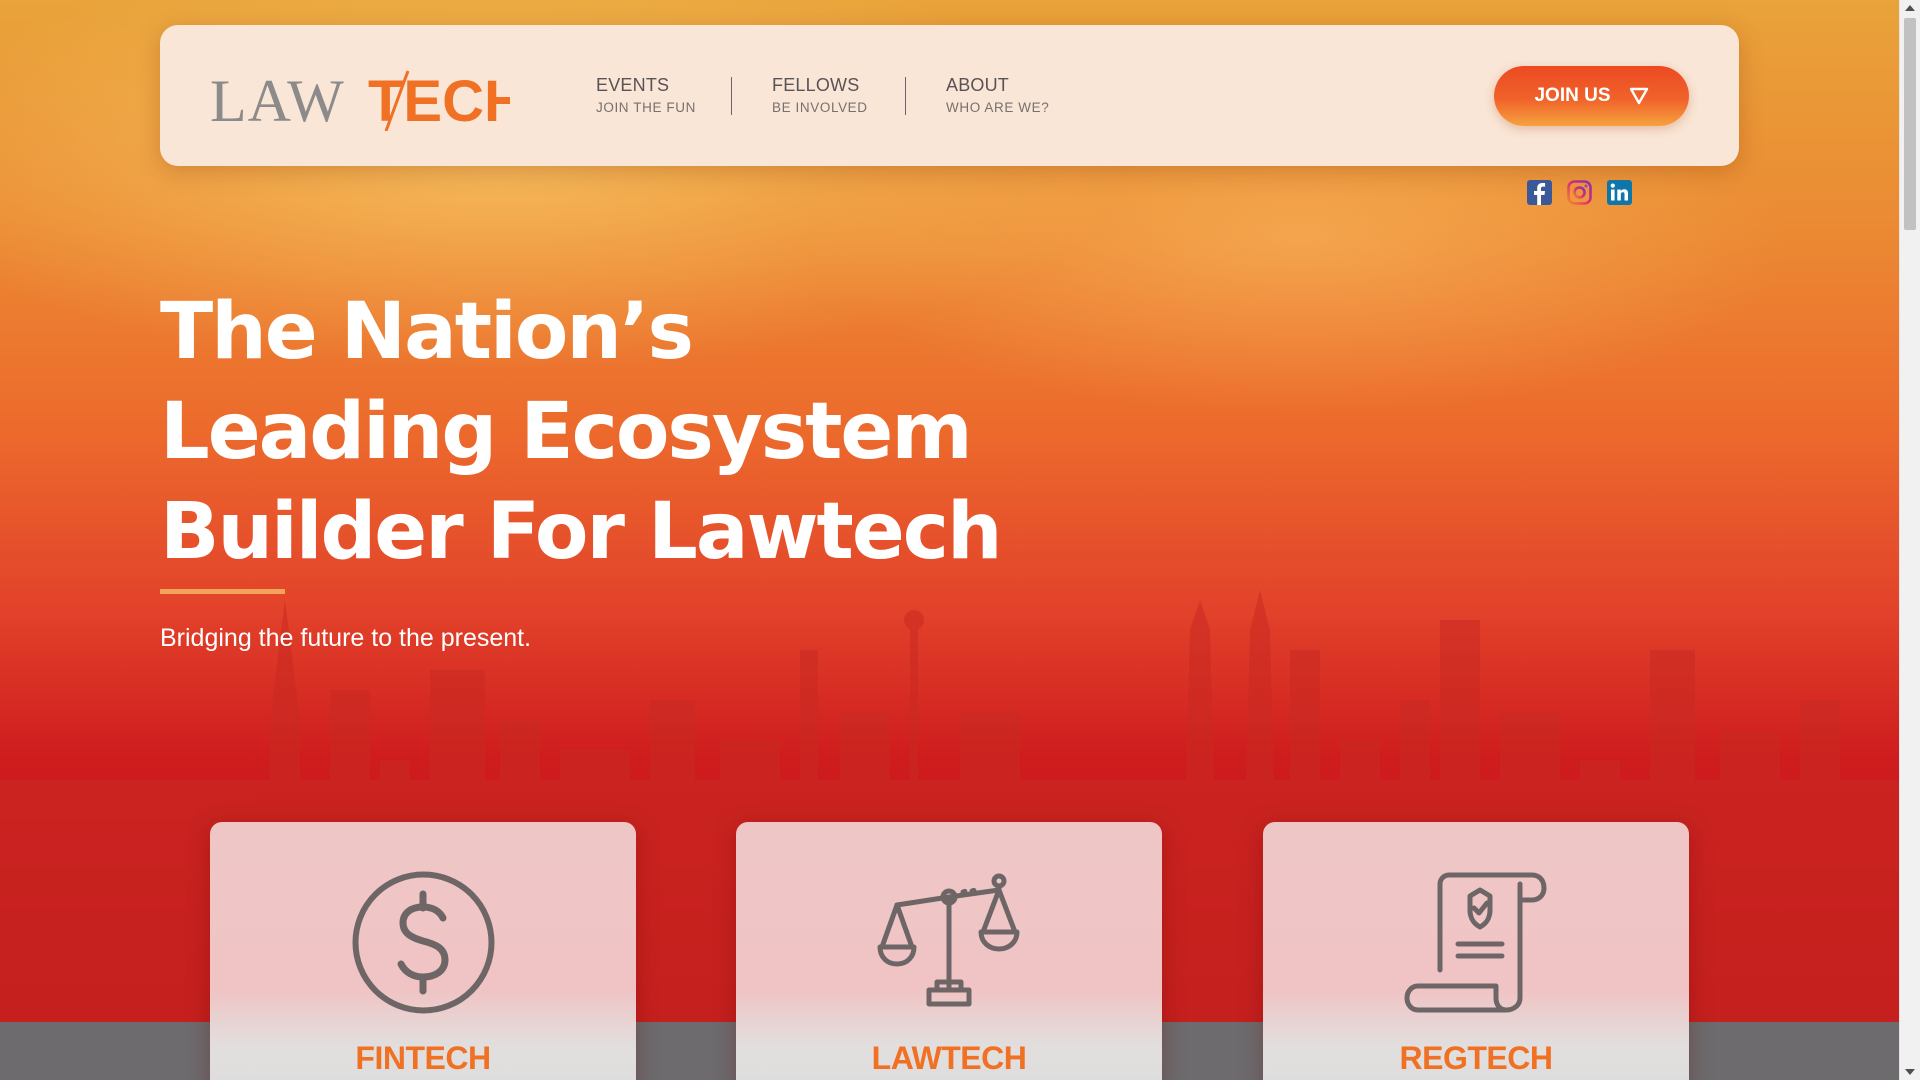 The height and width of the screenshot is (1080, 1920). I want to click on linkedin-icon, so click(1619, 192).